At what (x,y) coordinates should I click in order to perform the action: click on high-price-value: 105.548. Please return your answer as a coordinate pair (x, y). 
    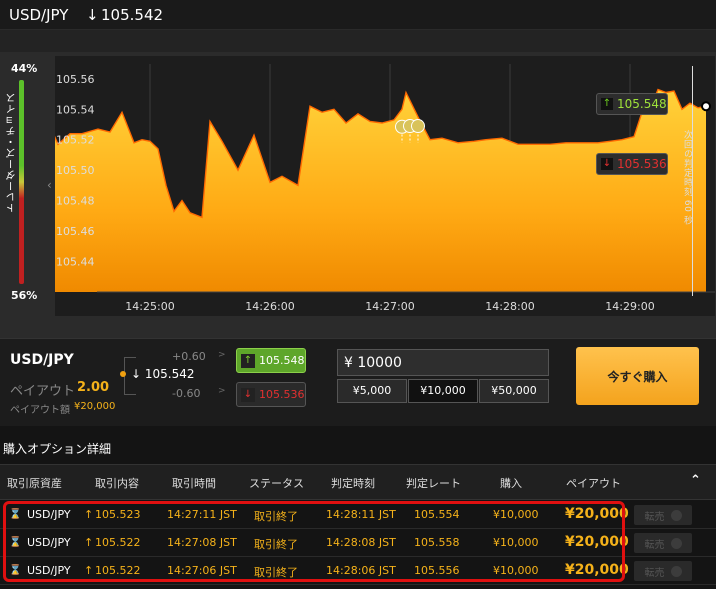
    Looking at the image, I should click on (642, 104).